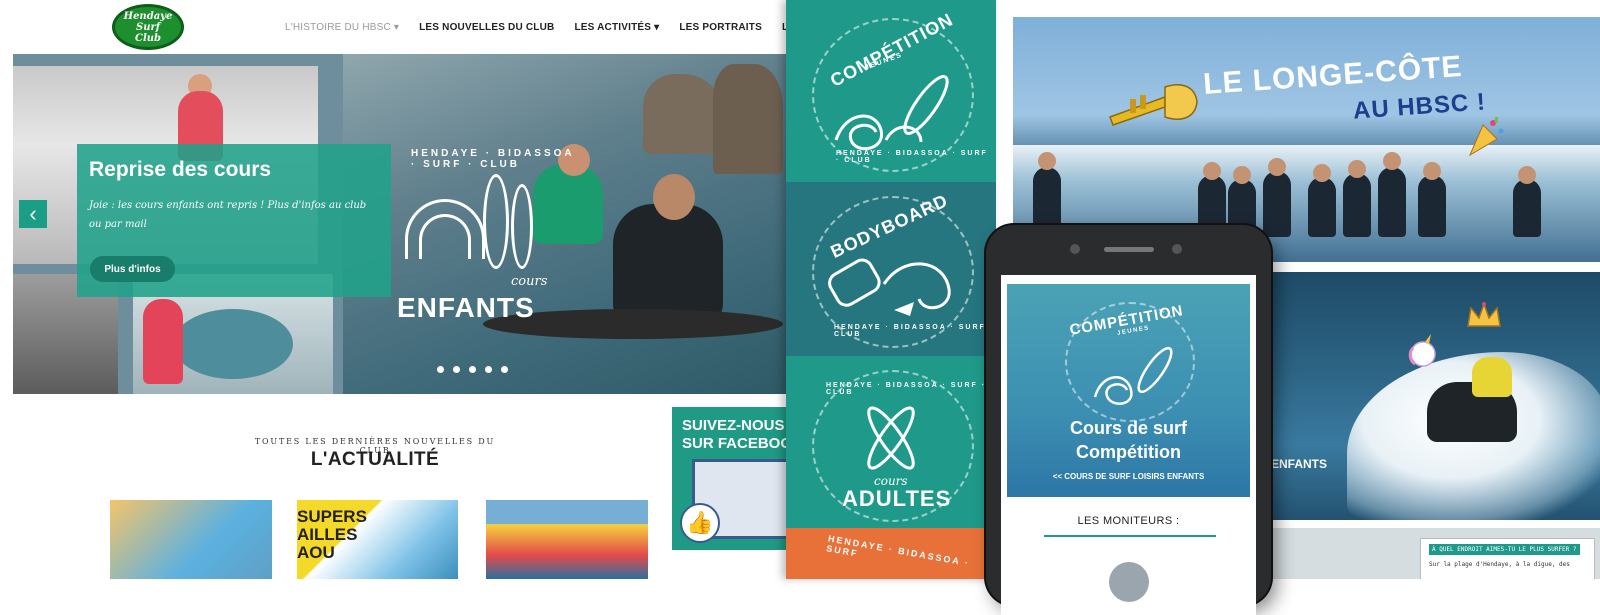  Describe the element at coordinates (233, 344) in the screenshot. I see `bodyboard-shape` at that location.